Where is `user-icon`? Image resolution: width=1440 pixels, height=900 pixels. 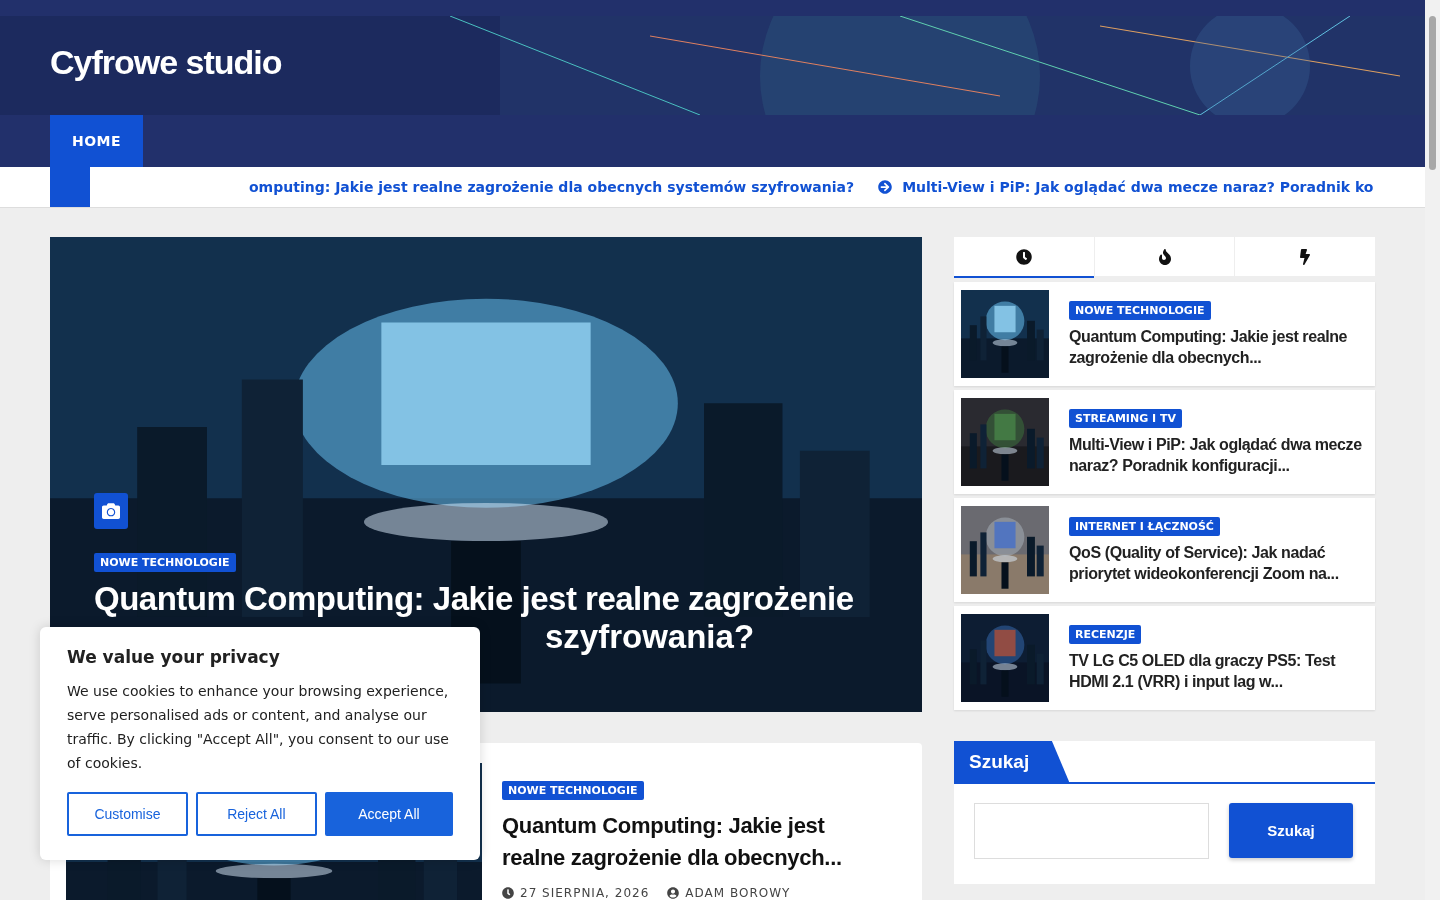 user-icon is located at coordinates (673, 893).